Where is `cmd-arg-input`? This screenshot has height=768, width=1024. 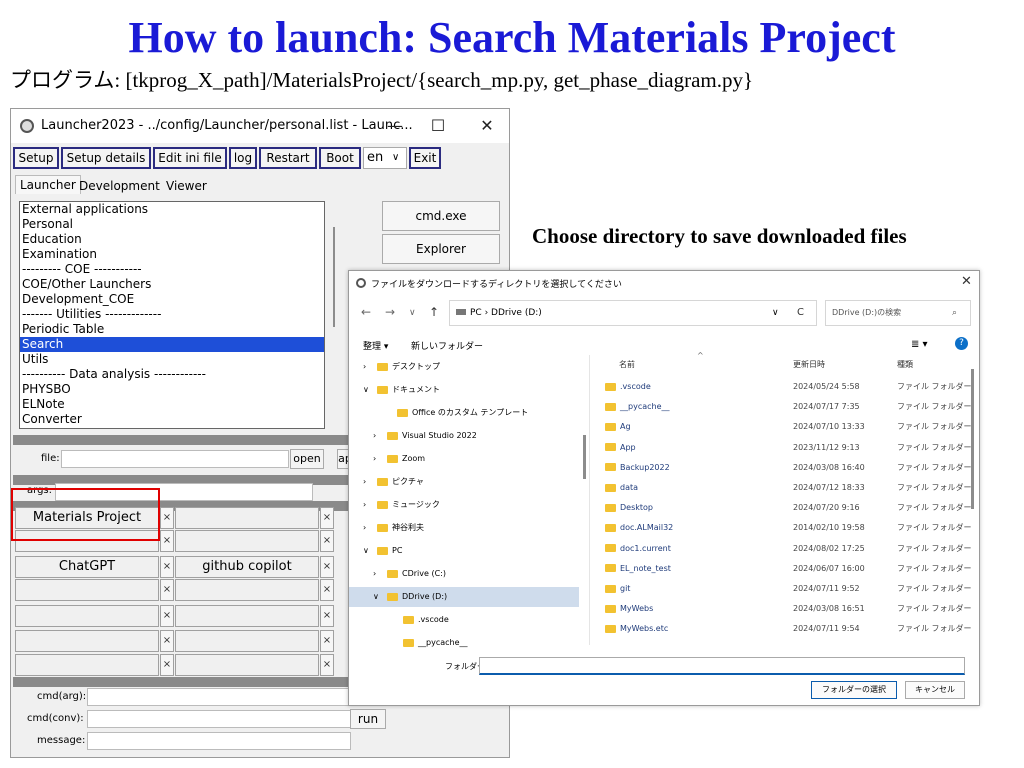
cmd-arg-input is located at coordinates (219, 697).